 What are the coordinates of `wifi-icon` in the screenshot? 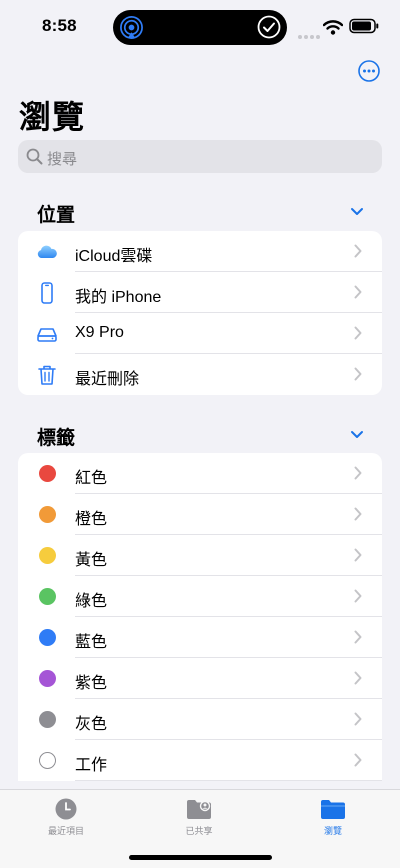 It's located at (333, 27).